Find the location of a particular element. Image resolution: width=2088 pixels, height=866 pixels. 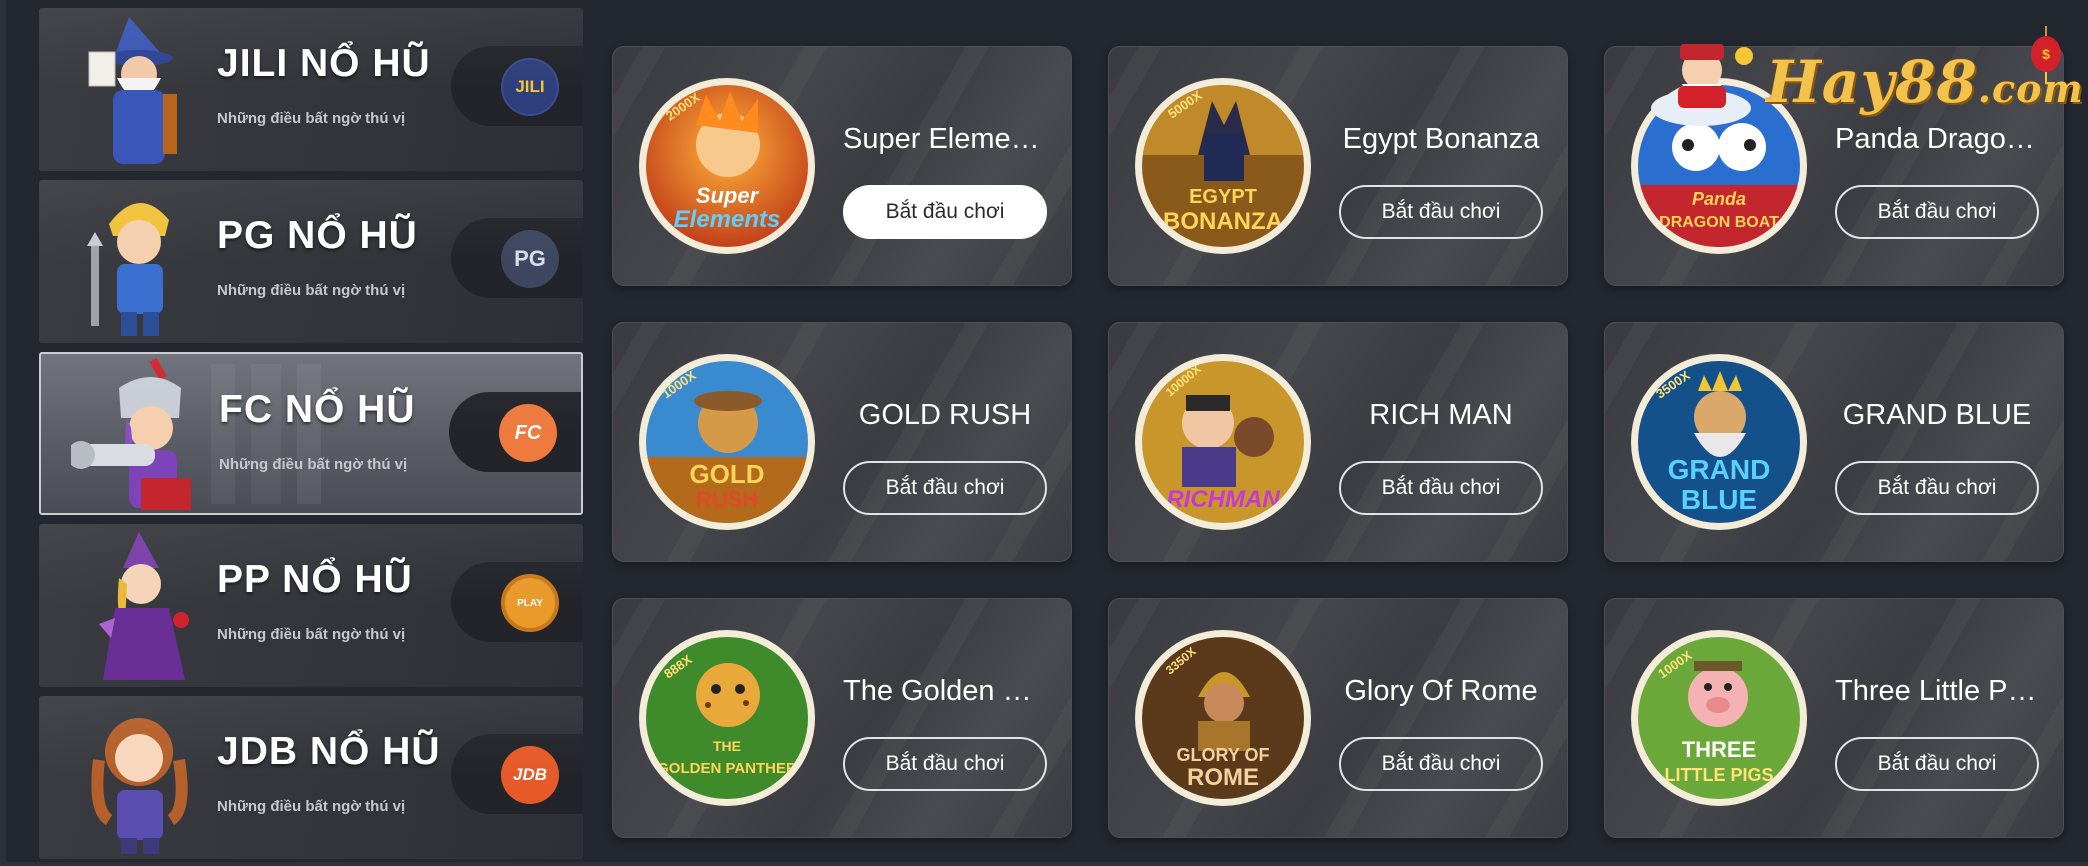

svg-text: GRAND is located at coordinates (1719, 469).